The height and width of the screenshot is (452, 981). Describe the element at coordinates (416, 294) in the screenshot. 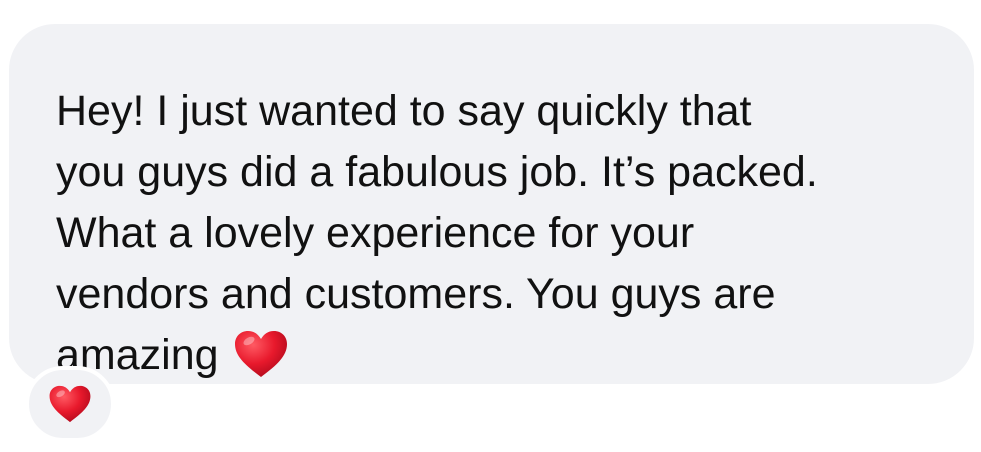

I see `message-line: vendors and customers. You guys are` at that location.